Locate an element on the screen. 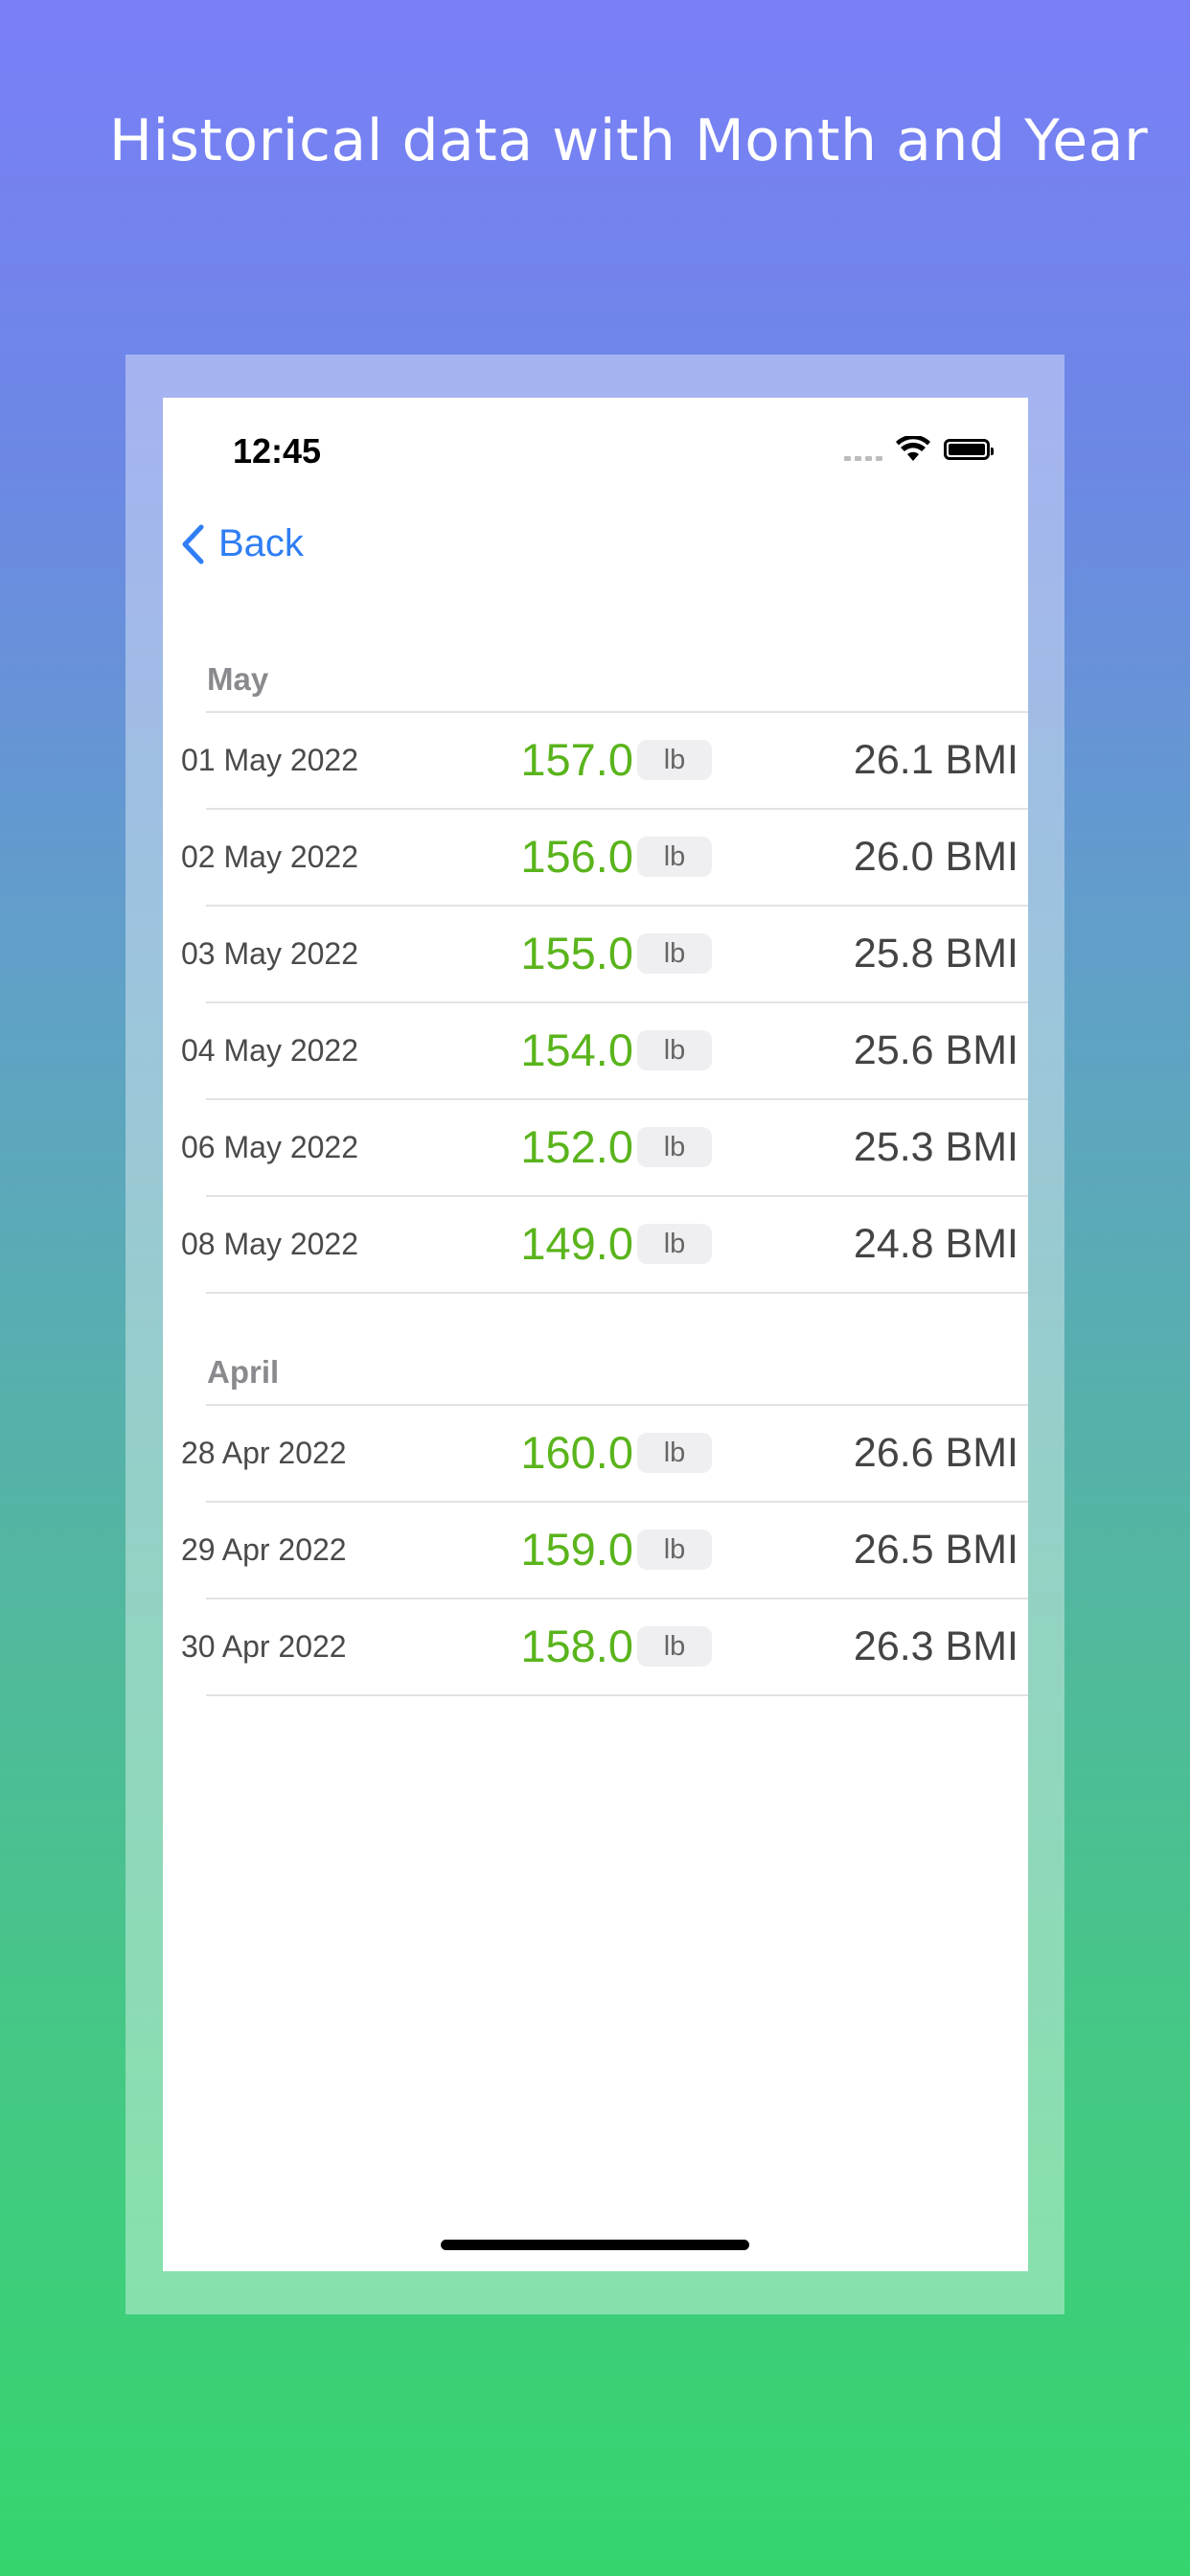 This screenshot has width=1190, height=2576. list-item: 02 May 2022 156.0 lb 26.0 BMI is located at coordinates (595, 857).